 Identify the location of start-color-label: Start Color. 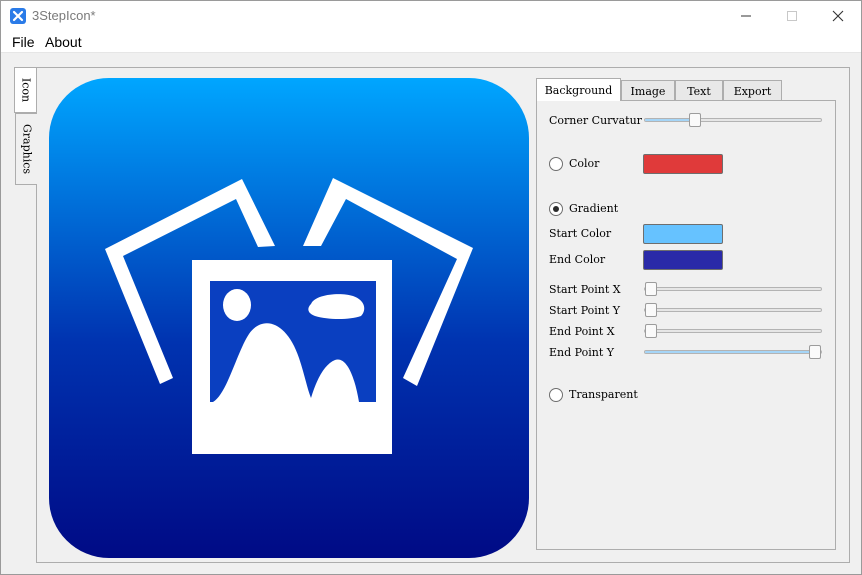
(580, 233).